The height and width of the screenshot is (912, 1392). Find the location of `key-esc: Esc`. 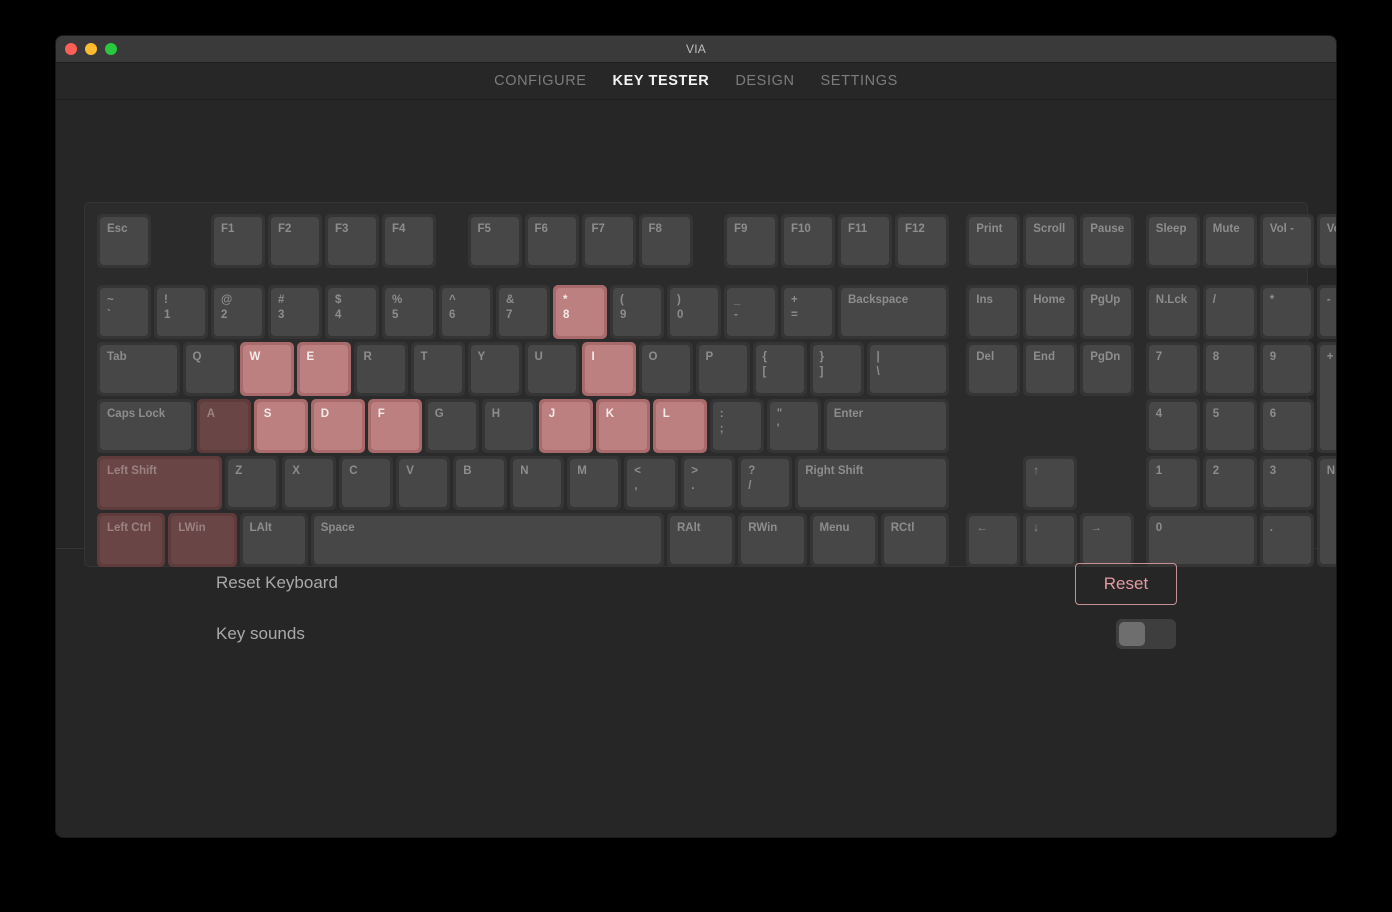

key-esc: Esc is located at coordinates (124, 241).